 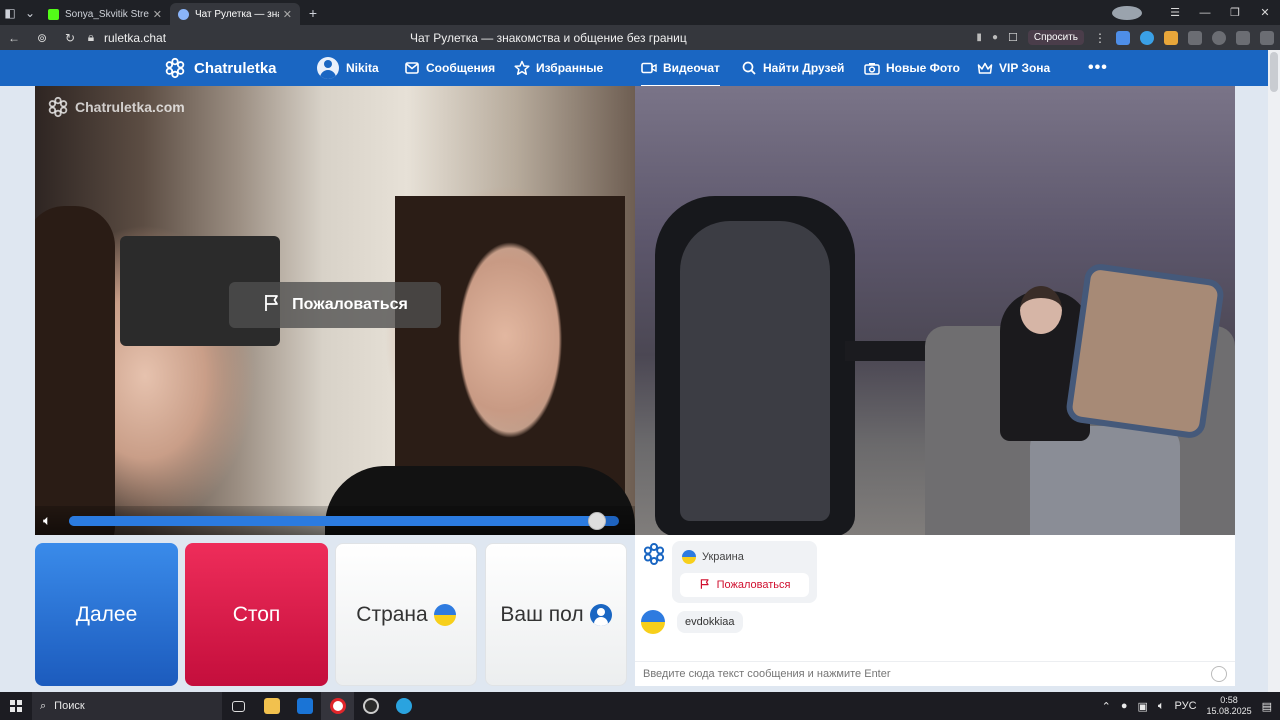 What do you see at coordinates (792, 68) in the screenshot?
I see `nav-find-friends: Найти Друзей` at bounding box center [792, 68].